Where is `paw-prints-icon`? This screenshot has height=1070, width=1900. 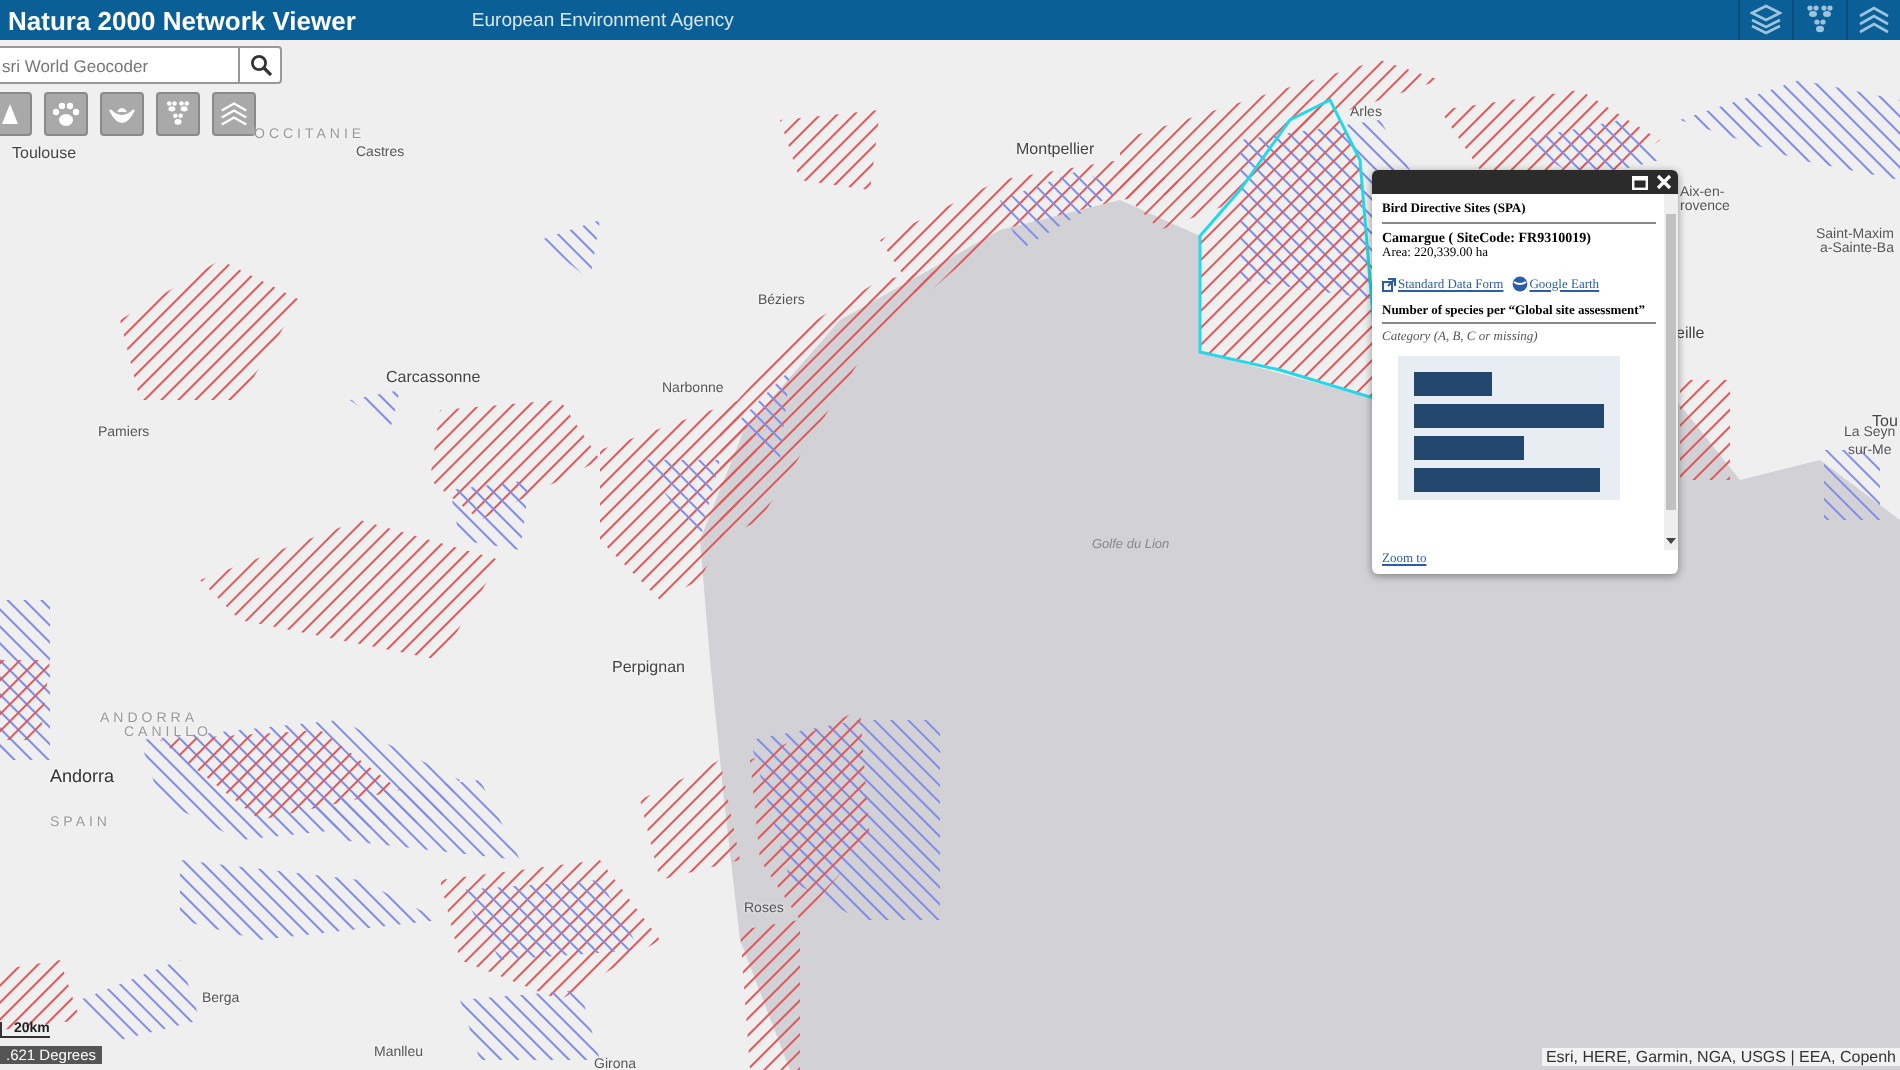 paw-prints-icon is located at coordinates (178, 114).